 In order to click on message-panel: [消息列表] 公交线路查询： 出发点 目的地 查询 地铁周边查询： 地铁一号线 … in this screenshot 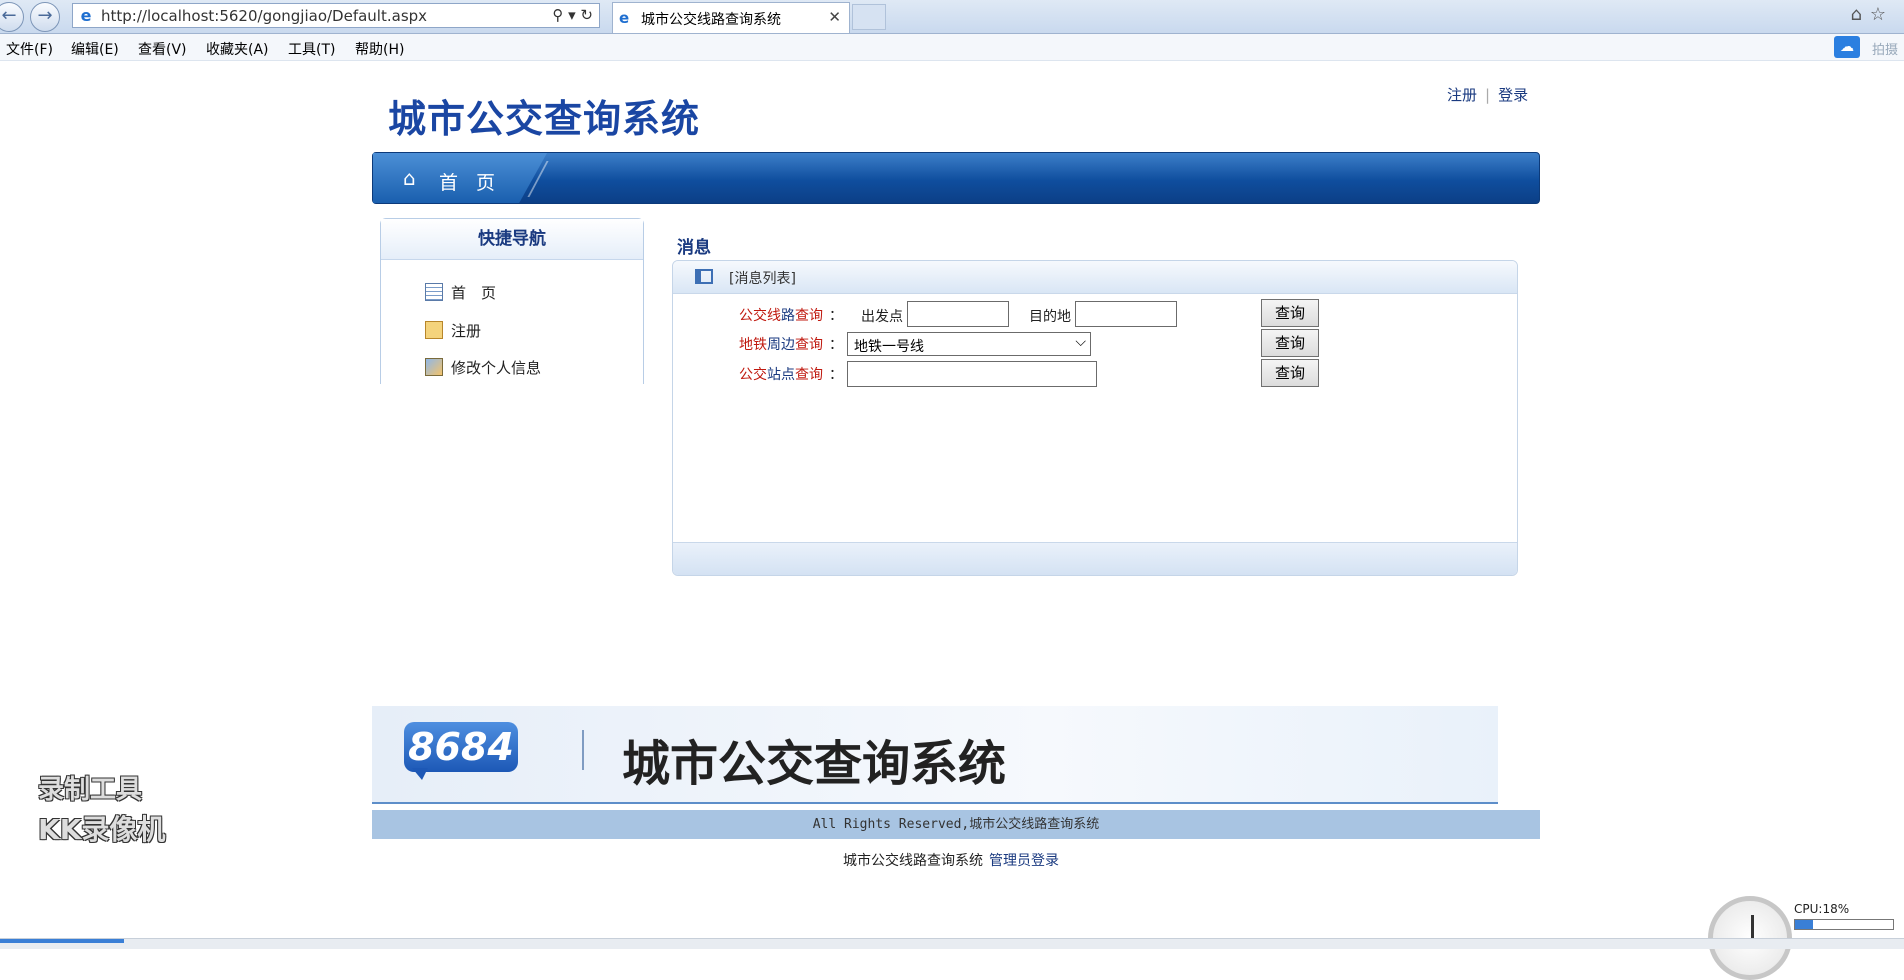, I will do `click(1095, 418)`.